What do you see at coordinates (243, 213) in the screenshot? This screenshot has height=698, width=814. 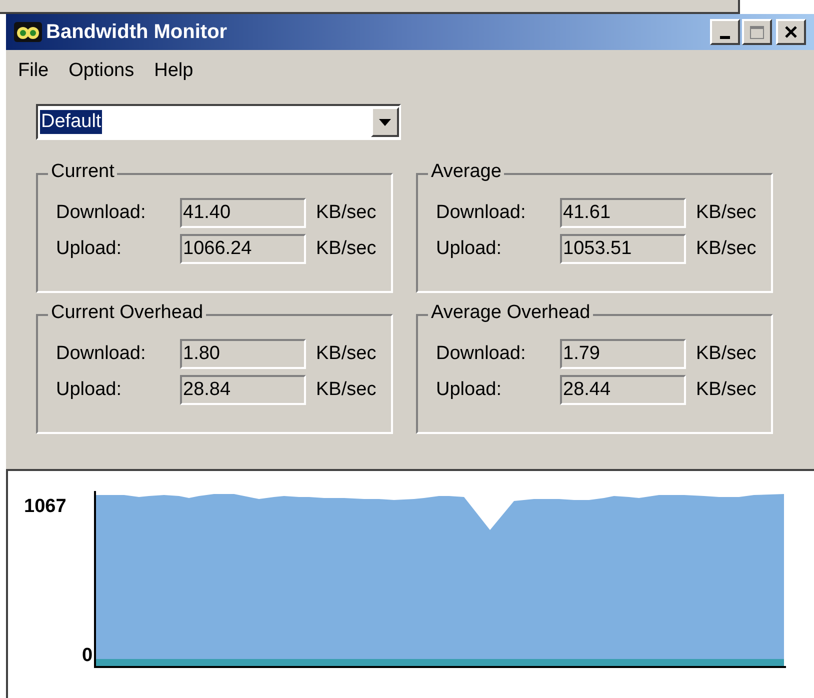 I see `value-field: 41.40` at bounding box center [243, 213].